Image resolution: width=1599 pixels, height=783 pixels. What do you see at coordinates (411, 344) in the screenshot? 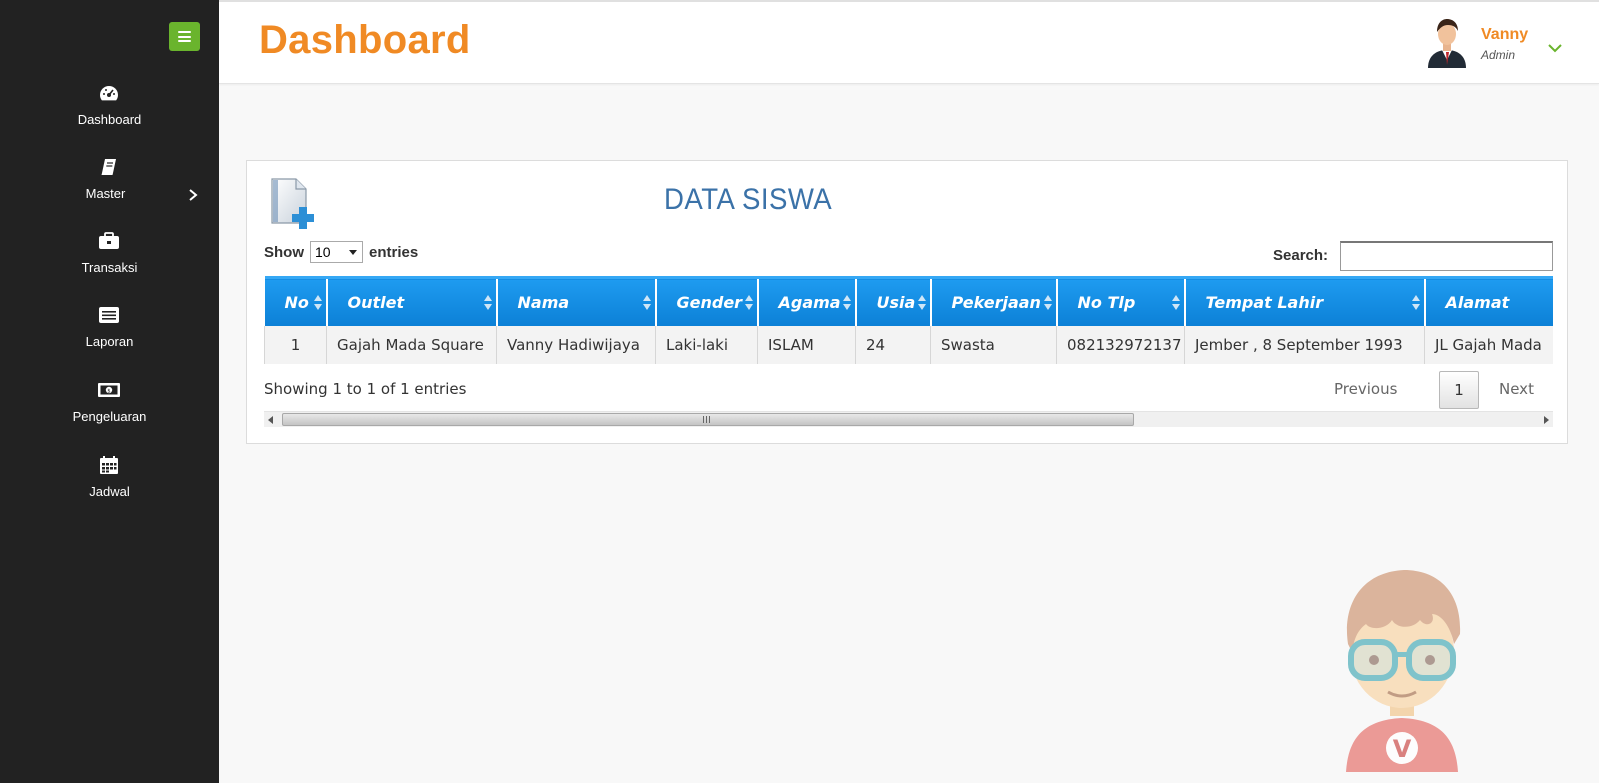
I see `cell-outlet: Gajah Mada Square` at bounding box center [411, 344].